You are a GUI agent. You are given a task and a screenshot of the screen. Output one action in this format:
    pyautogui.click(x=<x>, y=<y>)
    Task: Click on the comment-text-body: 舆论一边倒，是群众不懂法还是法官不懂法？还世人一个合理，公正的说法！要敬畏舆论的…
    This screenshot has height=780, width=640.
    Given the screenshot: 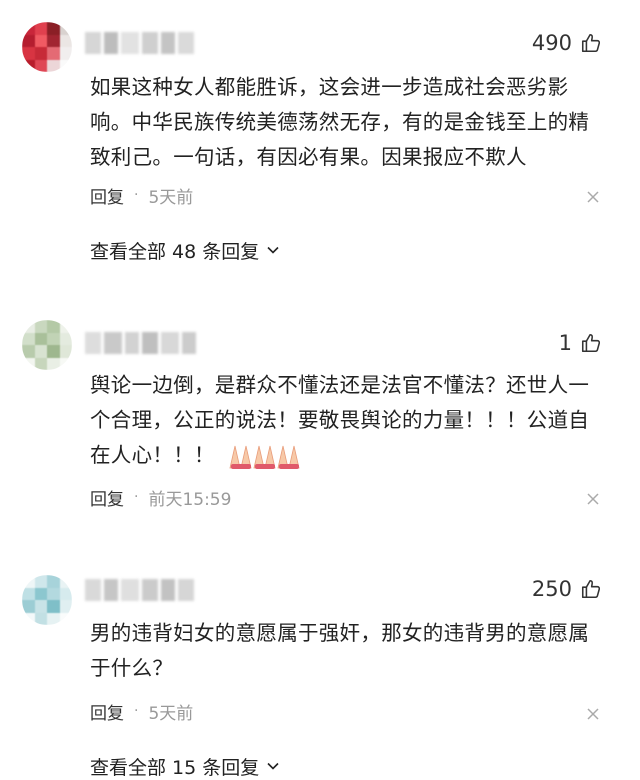 What is the action you would take?
    pyautogui.click(x=340, y=420)
    